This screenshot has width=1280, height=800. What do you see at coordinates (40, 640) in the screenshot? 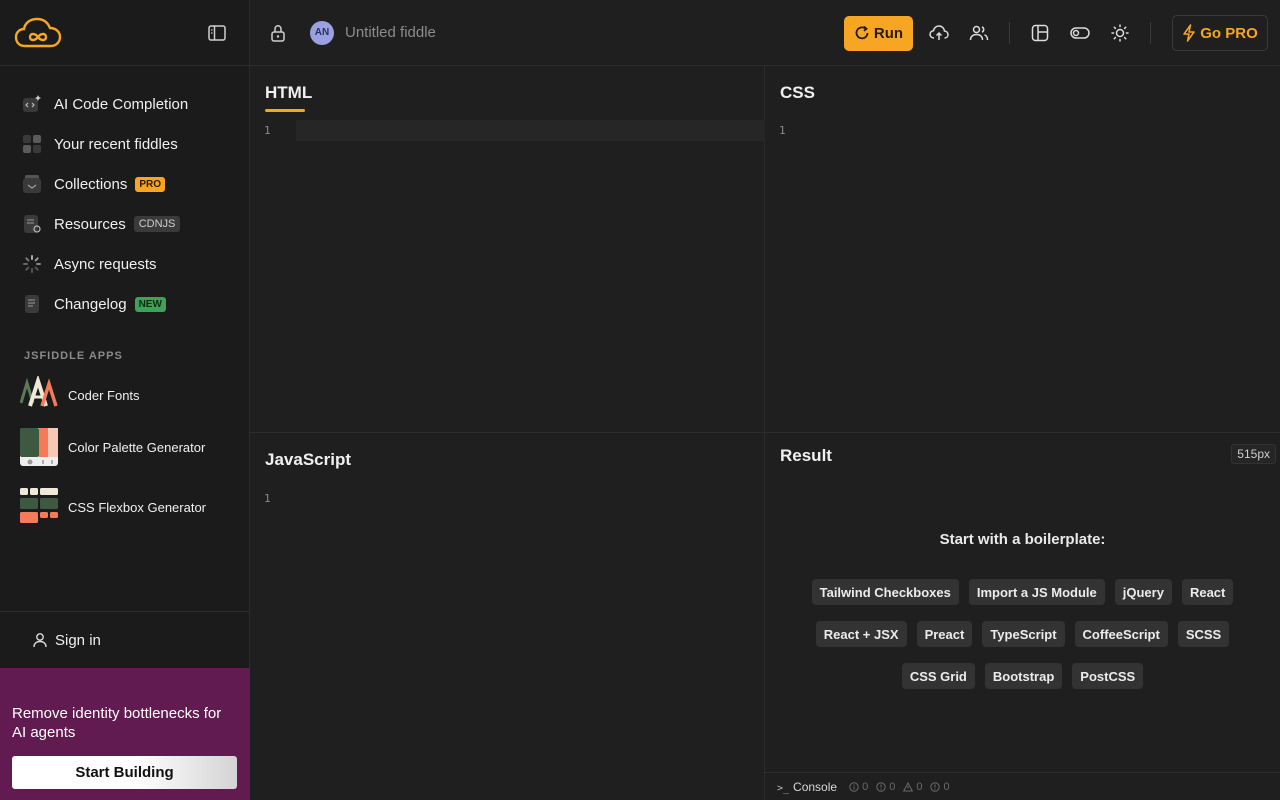
I see `user-icon` at bounding box center [40, 640].